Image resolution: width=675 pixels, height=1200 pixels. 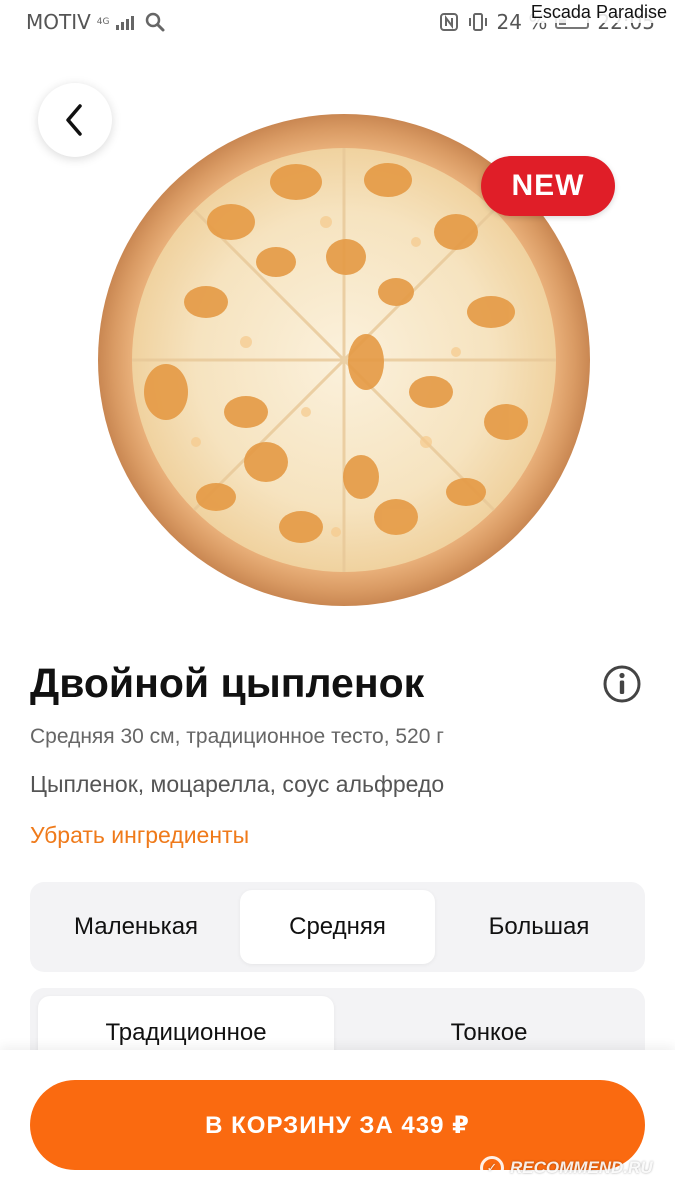 I want to click on product-details: Средняя 30 см, традиционное тесто, 520 г, so click(x=237, y=736).